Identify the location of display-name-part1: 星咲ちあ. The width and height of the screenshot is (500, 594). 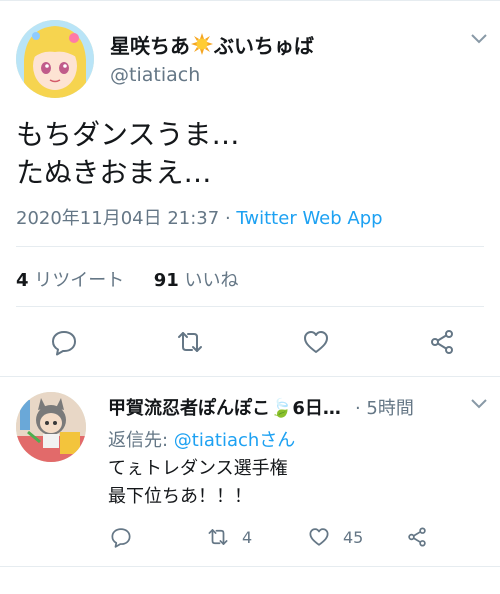
(150, 45).